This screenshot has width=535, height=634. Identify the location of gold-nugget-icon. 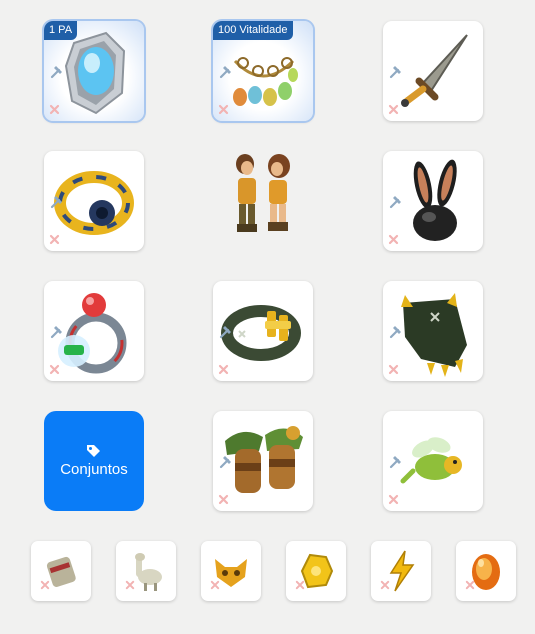
(317, 571).